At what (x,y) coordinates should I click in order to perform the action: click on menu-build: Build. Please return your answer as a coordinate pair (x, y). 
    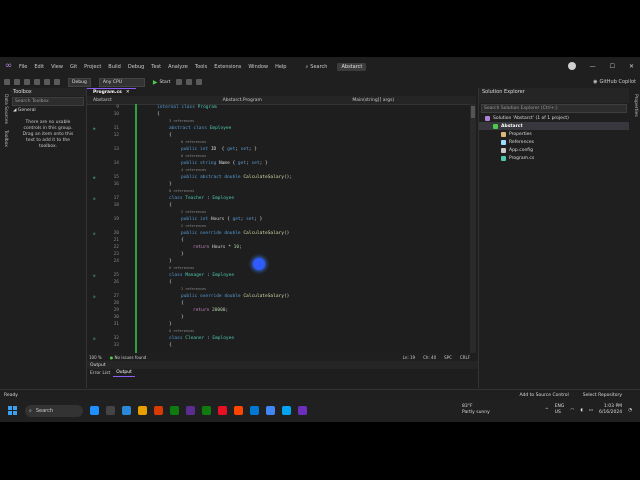
    Looking at the image, I should click on (114, 67).